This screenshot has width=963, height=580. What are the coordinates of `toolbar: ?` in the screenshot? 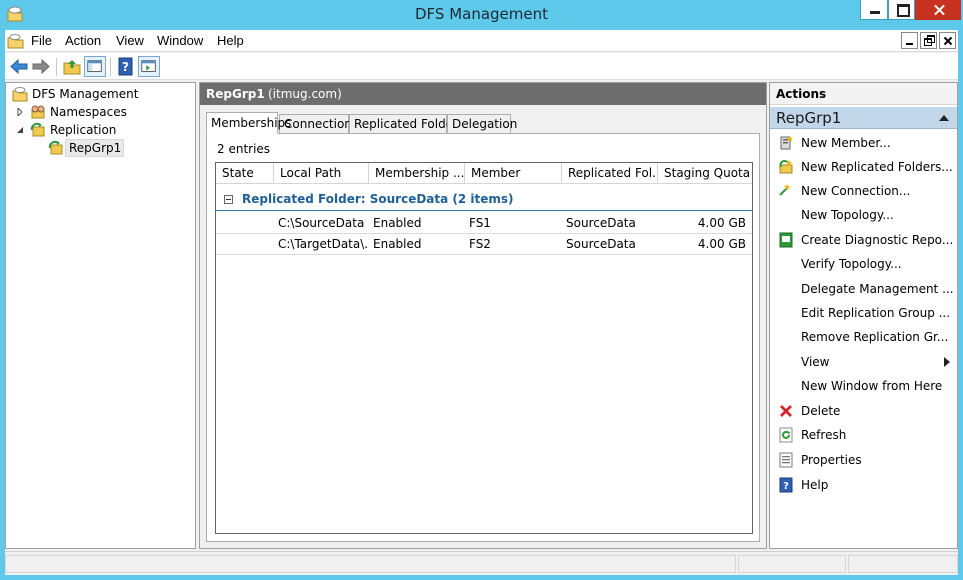 It's located at (481, 66).